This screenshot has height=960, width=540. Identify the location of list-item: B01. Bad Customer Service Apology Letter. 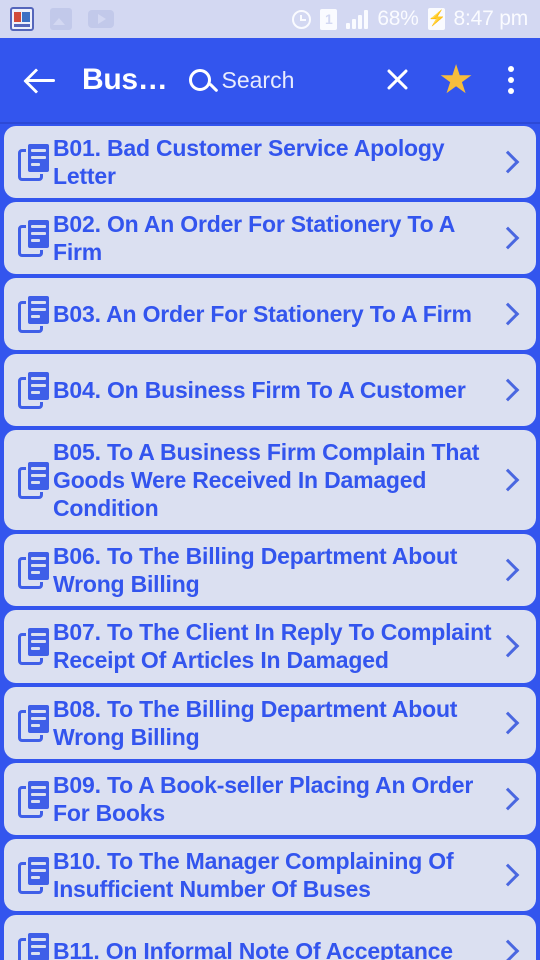
(270, 162).